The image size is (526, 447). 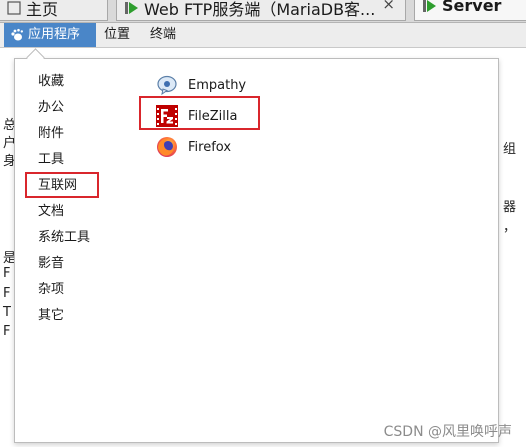 I want to click on app-firefox: Firefox, so click(x=193, y=147).